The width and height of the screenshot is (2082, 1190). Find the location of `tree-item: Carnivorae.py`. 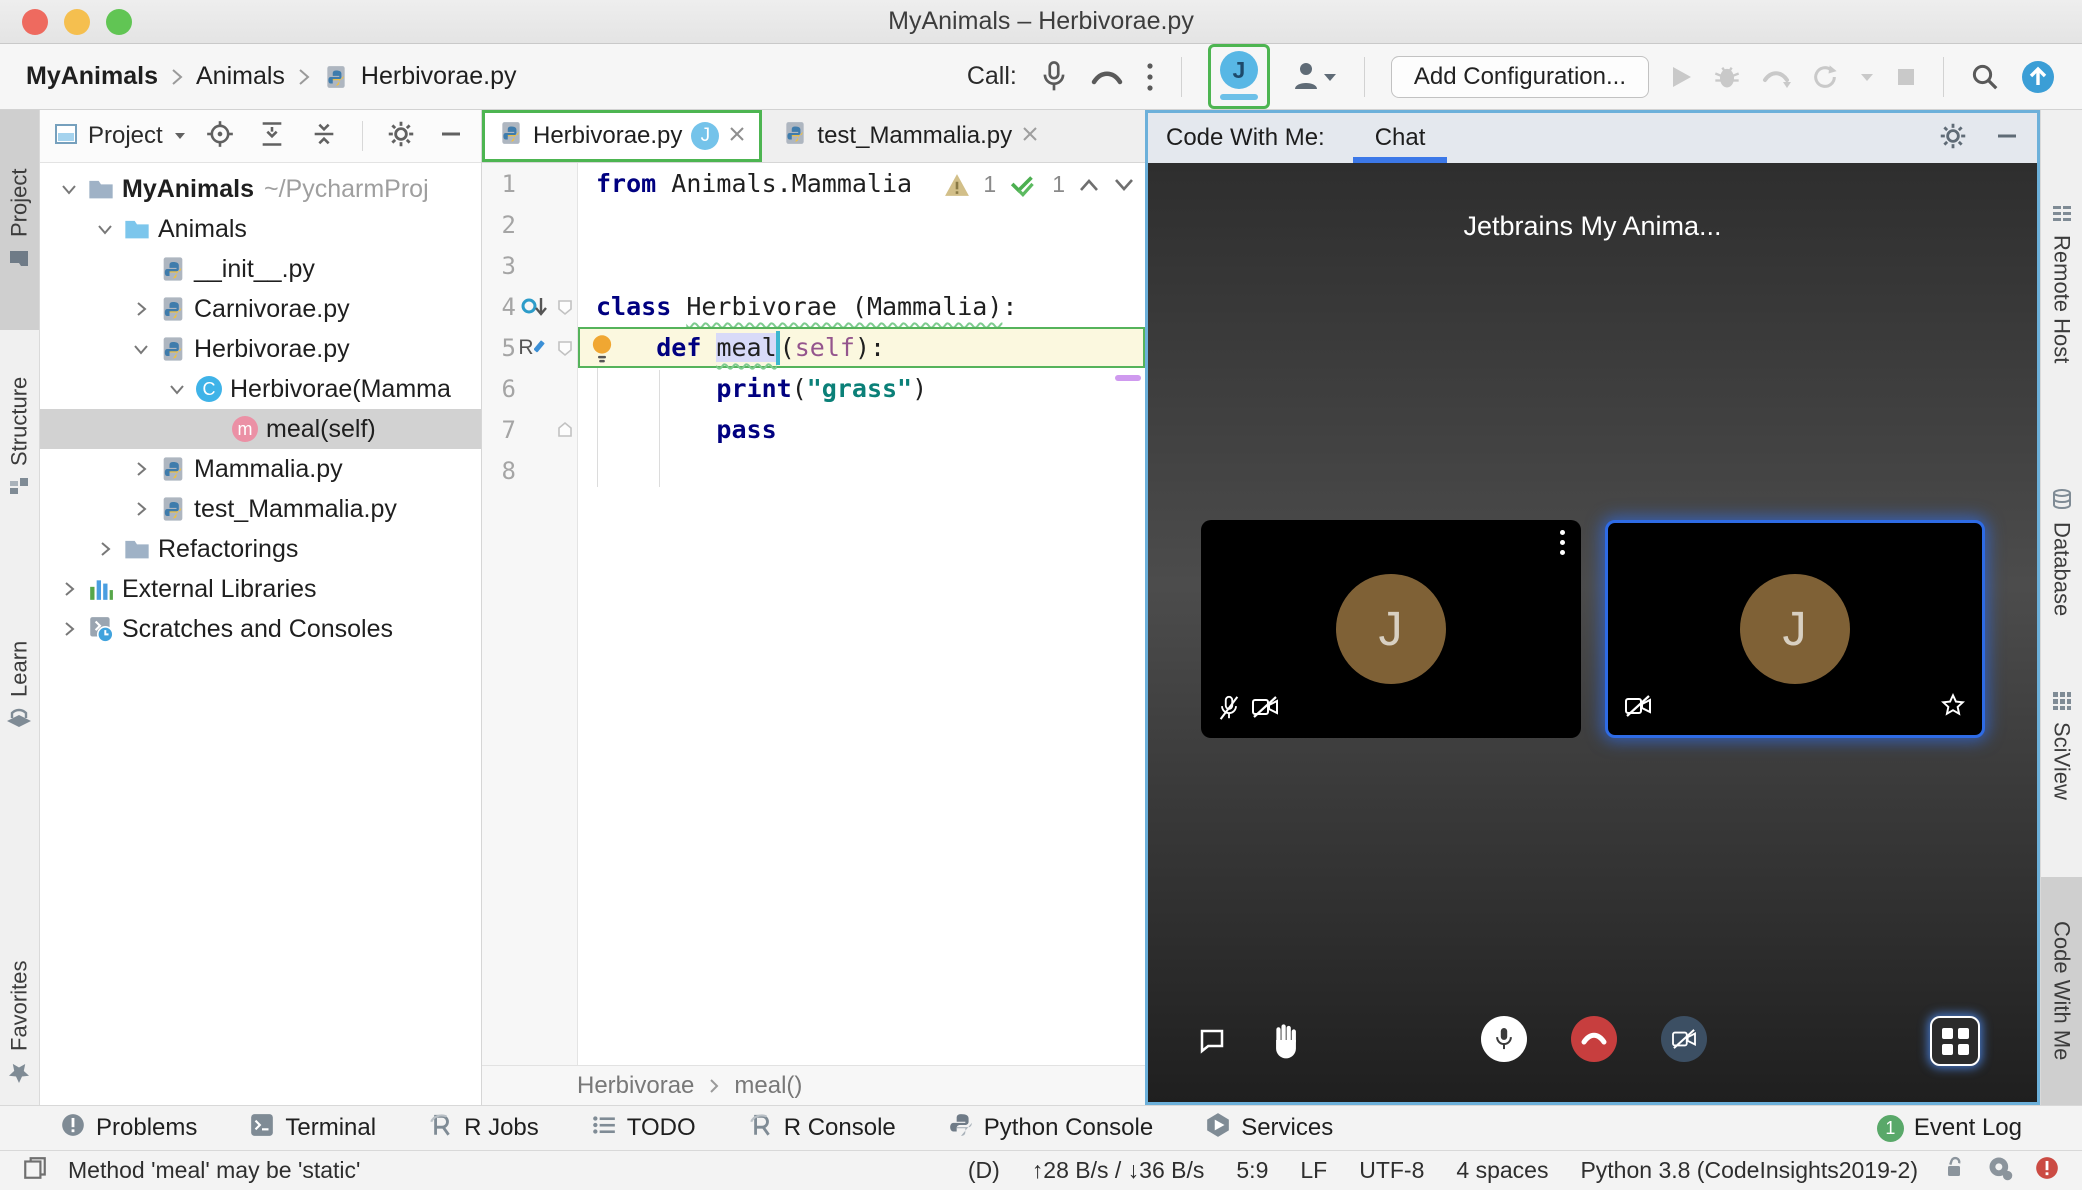

tree-item: Carnivorae.py is located at coordinates (260, 309).